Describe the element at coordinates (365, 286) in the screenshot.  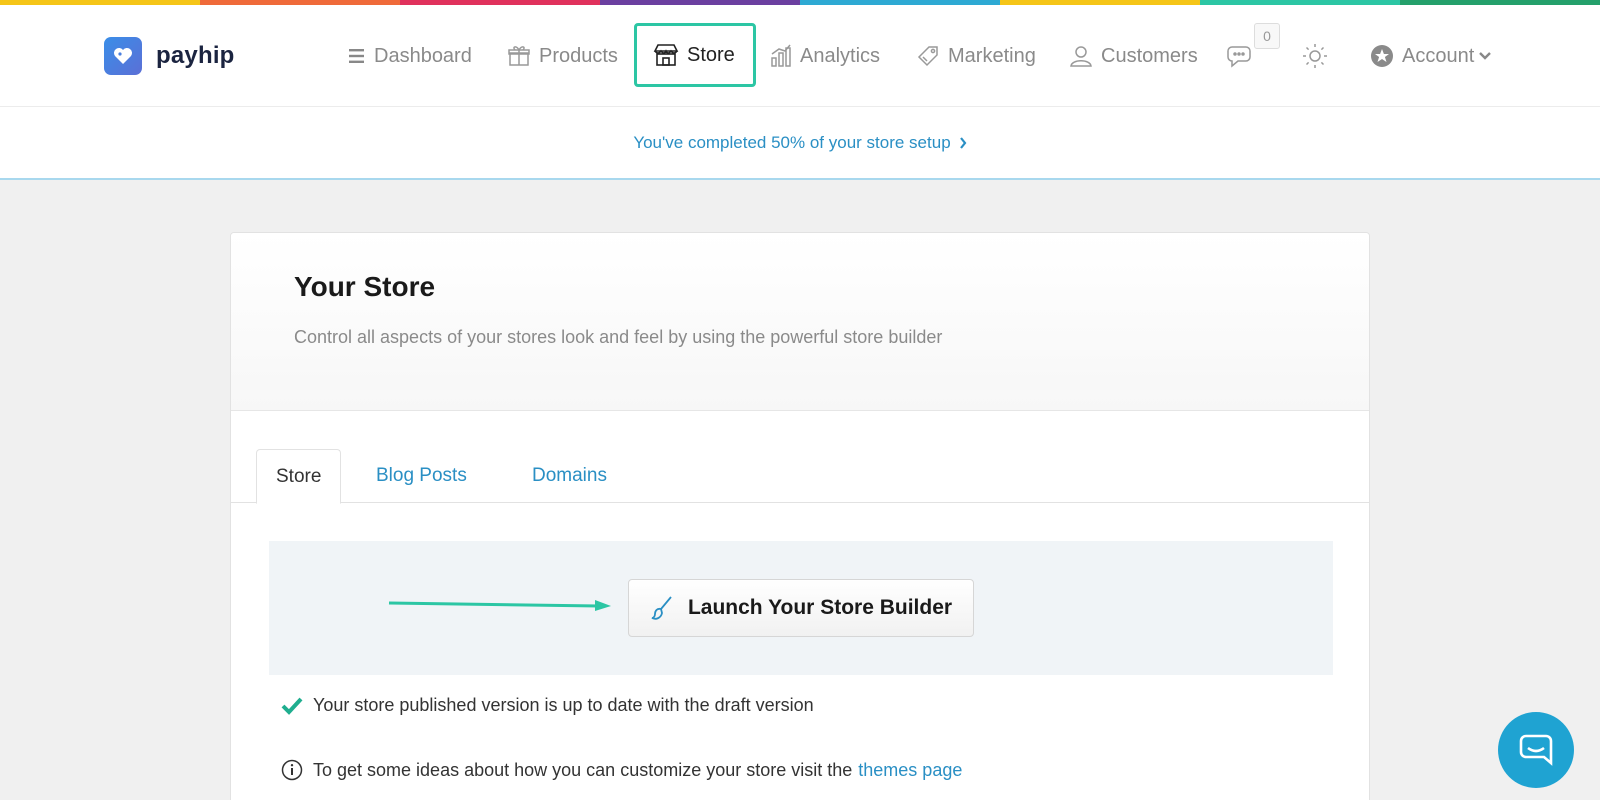
I see `page-title: Your Store` at that location.